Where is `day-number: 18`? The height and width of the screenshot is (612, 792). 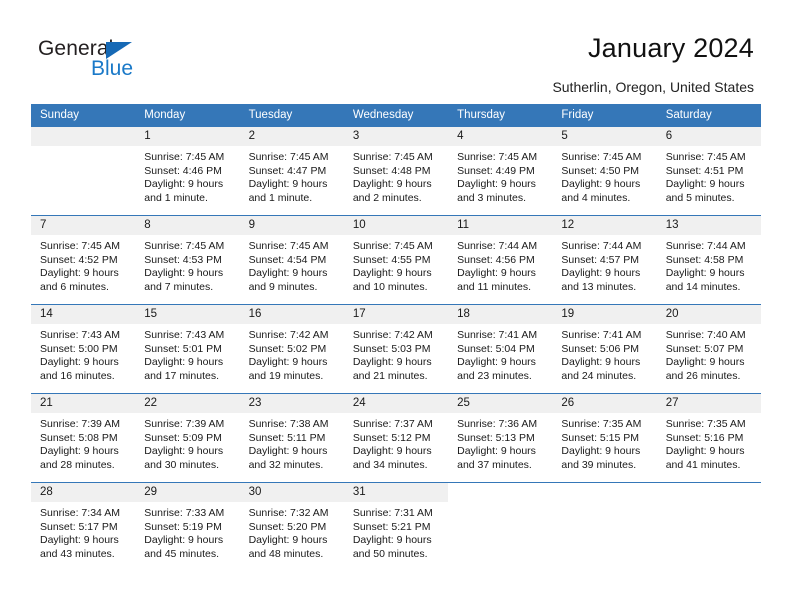
day-number: 18 is located at coordinates (500, 314).